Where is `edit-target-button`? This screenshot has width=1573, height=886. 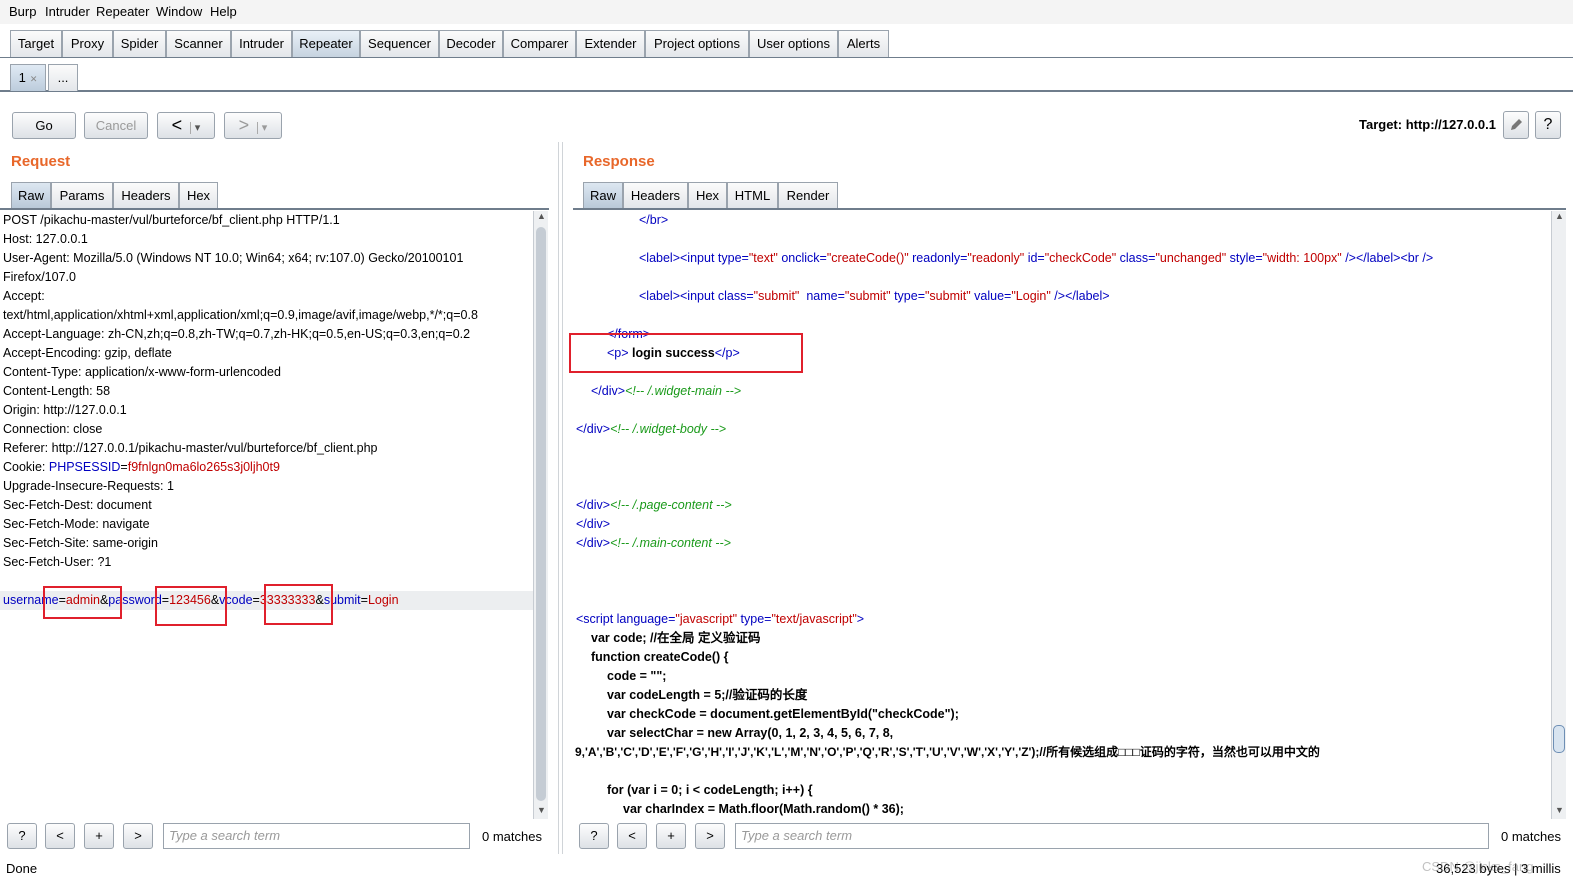
edit-target-button is located at coordinates (1516, 125).